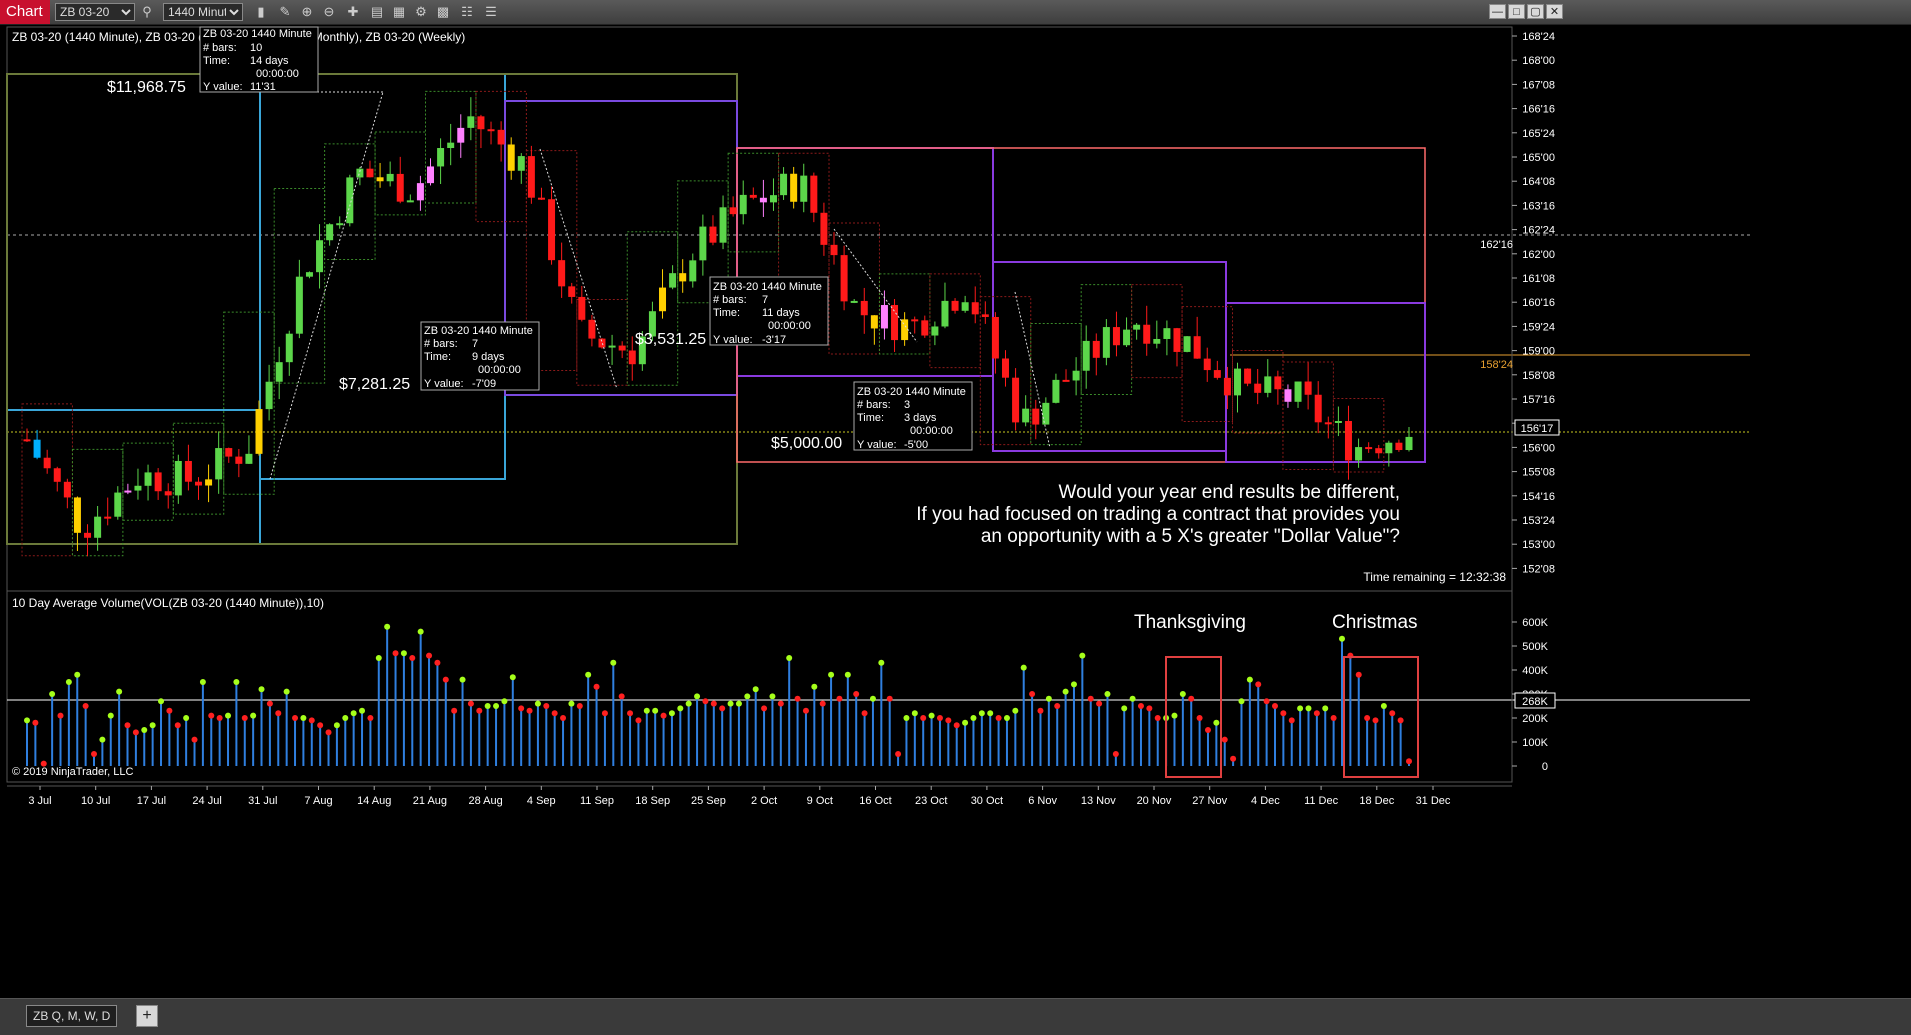 This screenshot has height=1035, width=1911. Describe the element at coordinates (1538, 569) in the screenshot. I see `price-tick-label: 152'08` at that location.